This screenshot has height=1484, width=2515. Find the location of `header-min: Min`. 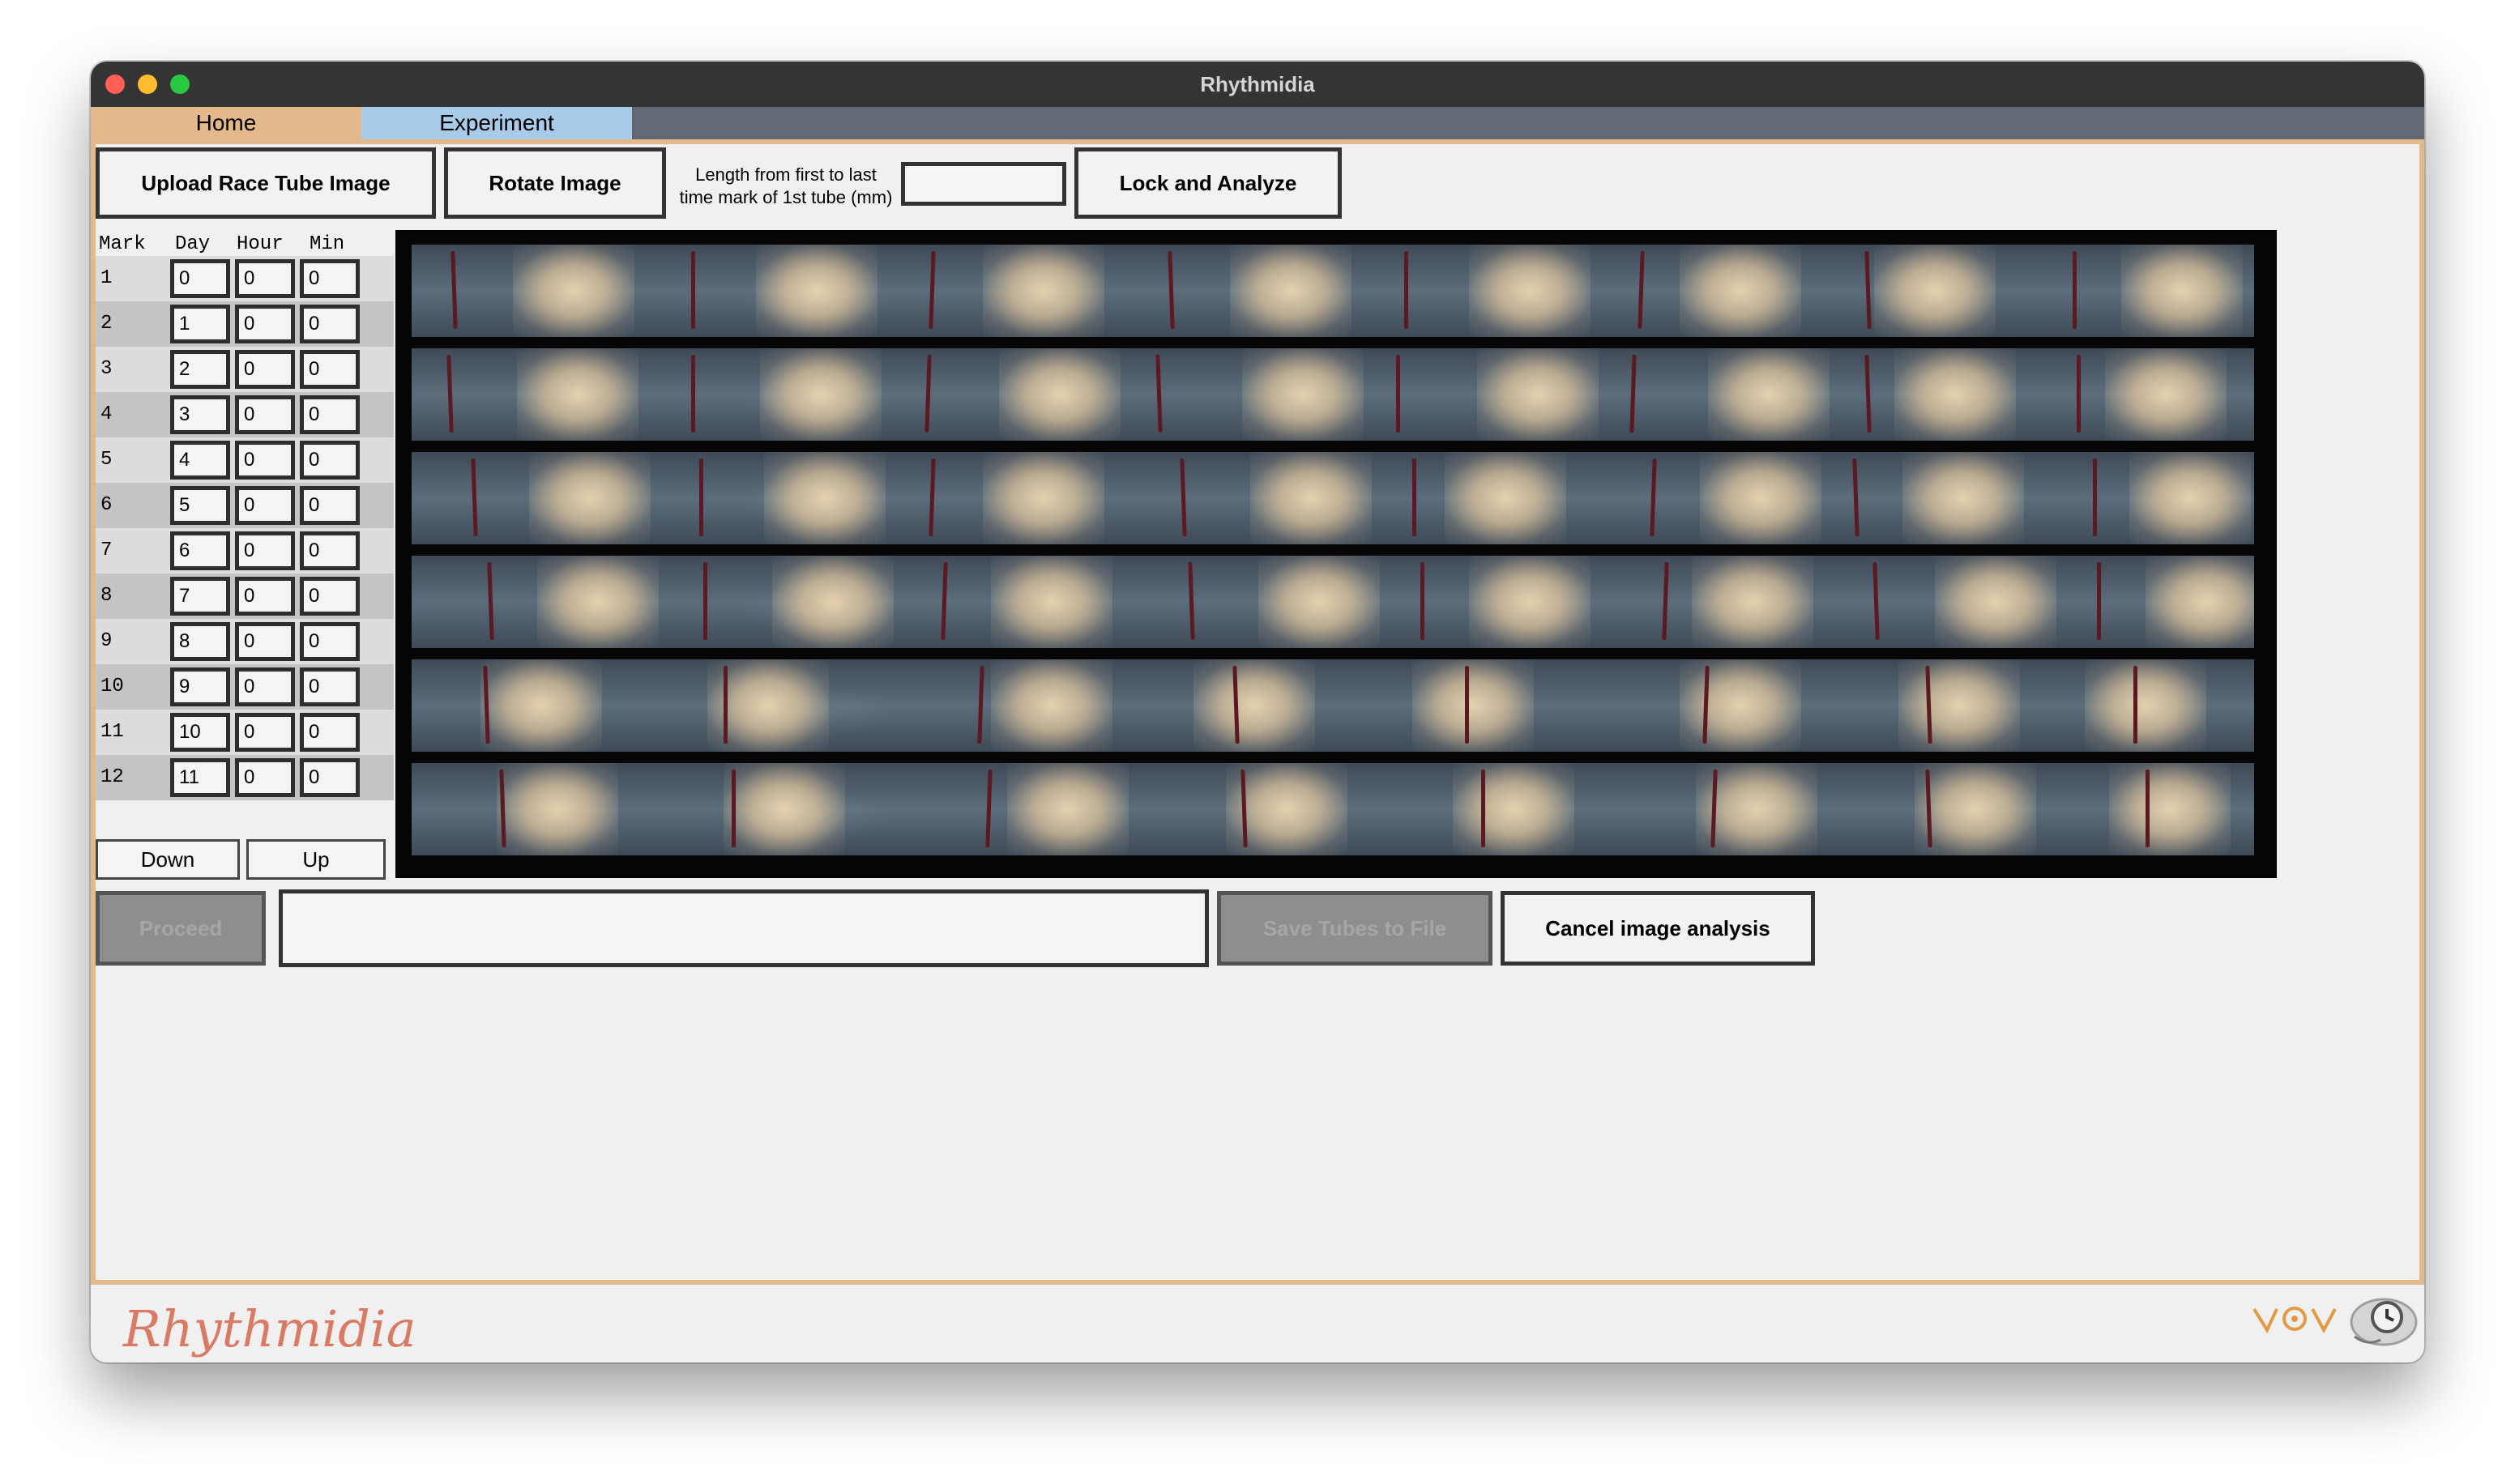

header-min: Min is located at coordinates (327, 244).